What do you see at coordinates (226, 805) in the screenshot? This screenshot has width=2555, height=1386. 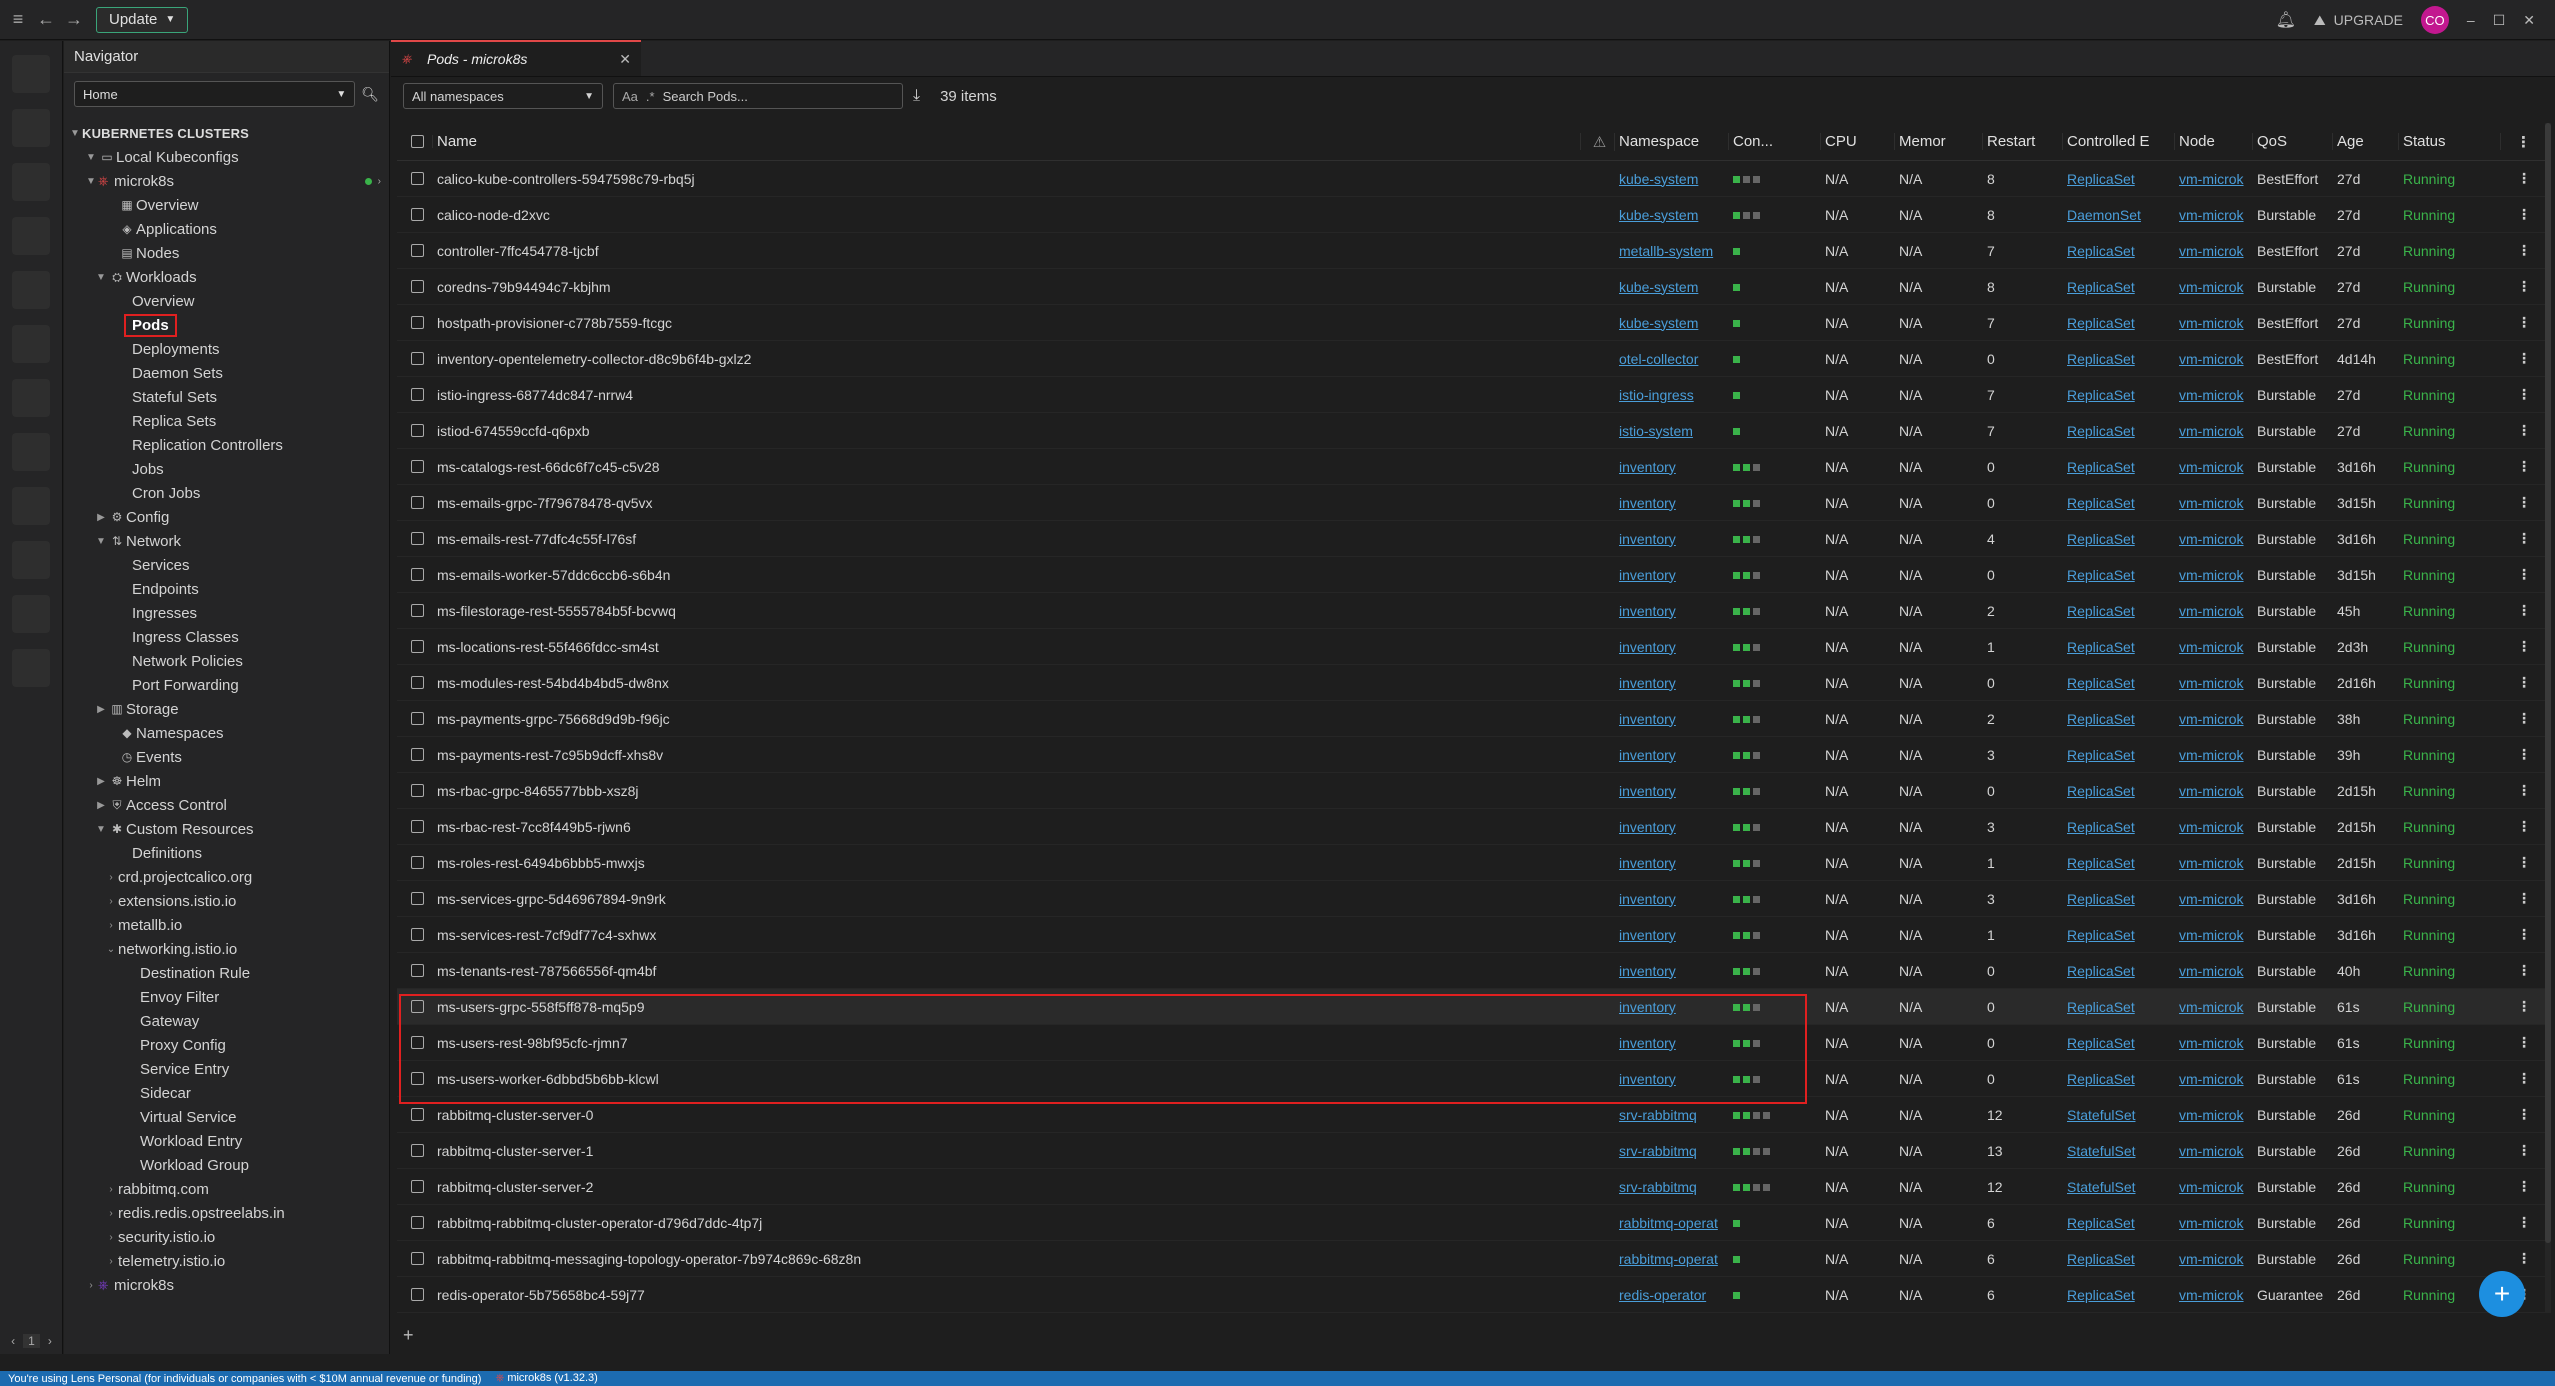 I see `tree-access-control: ▶ ⛨ Access Control` at bounding box center [226, 805].